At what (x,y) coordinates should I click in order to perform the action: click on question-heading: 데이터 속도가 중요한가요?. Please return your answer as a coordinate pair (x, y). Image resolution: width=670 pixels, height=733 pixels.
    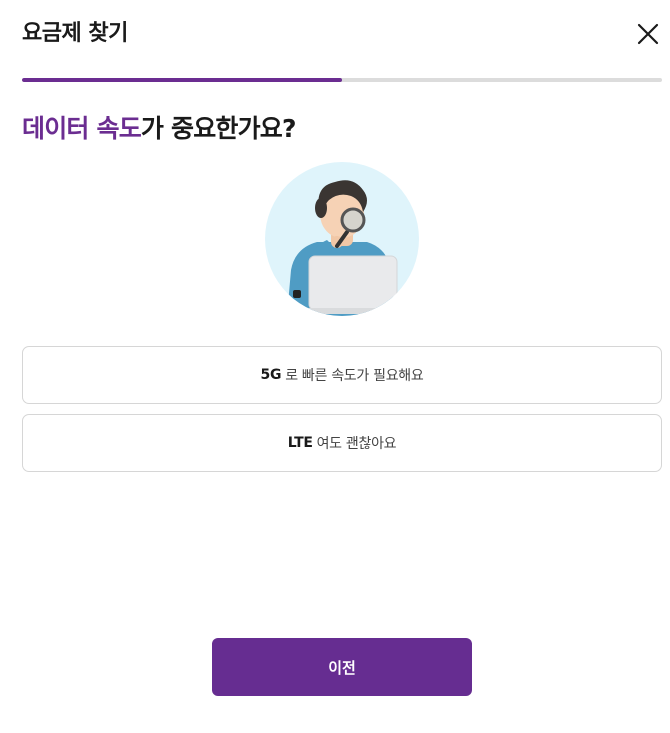
    Looking at the image, I should click on (159, 129).